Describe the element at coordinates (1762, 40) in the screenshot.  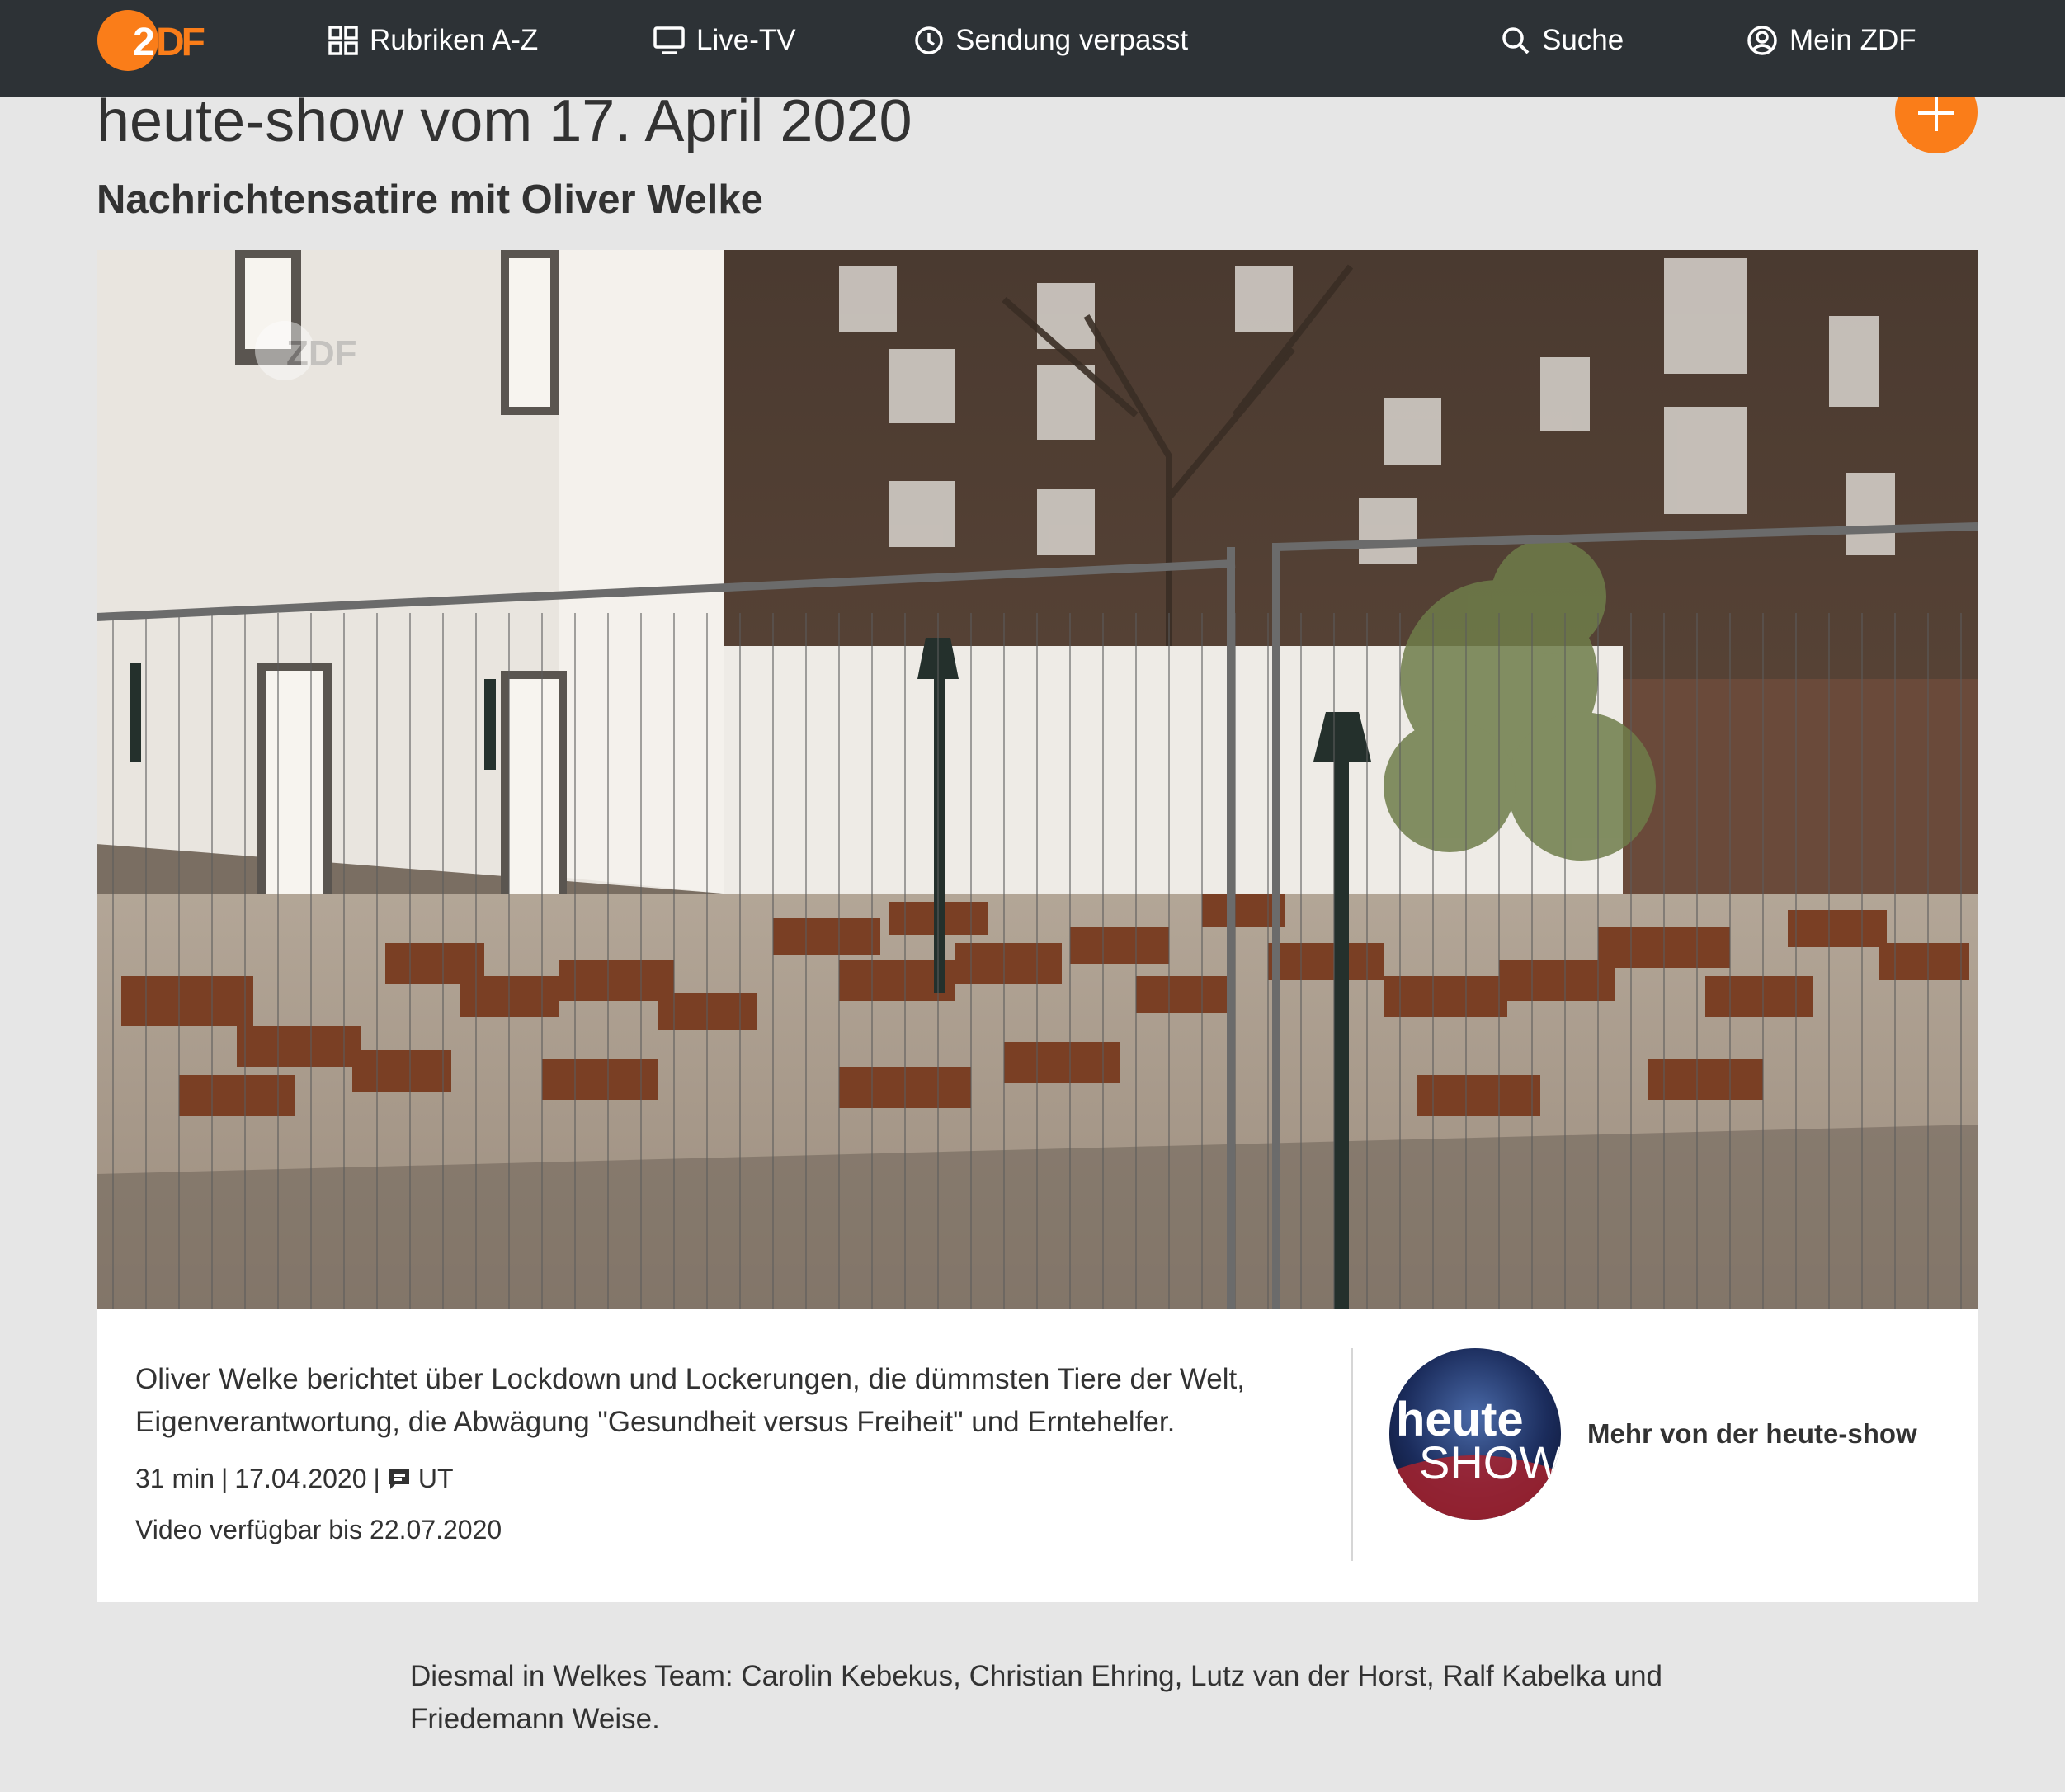
I see `user-icon` at that location.